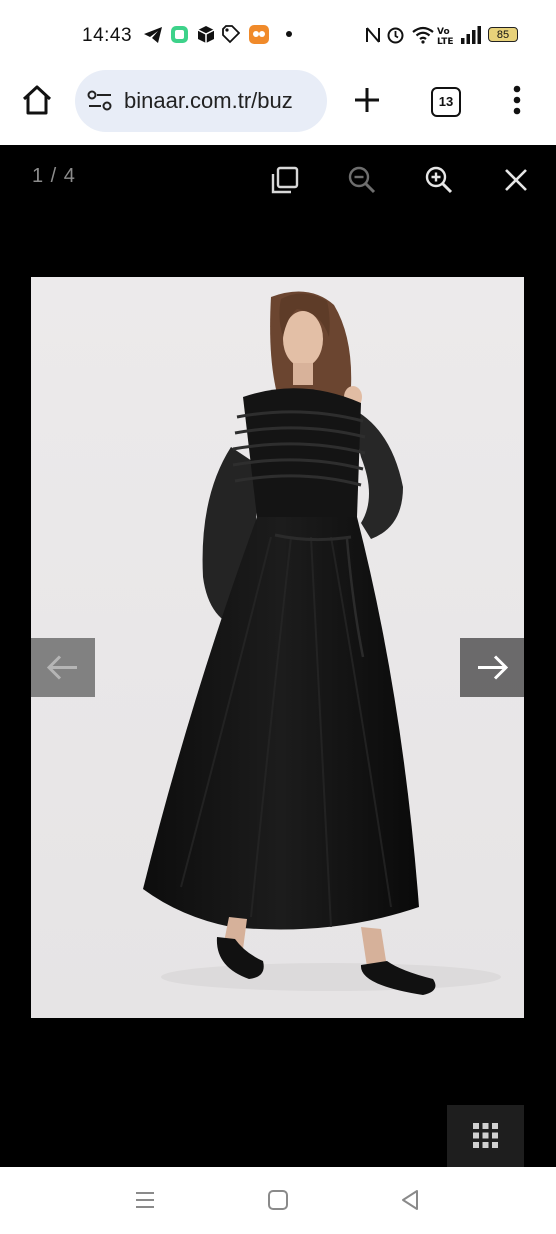 The width and height of the screenshot is (556, 1234). I want to click on fullscreen-icon, so click(285, 180).